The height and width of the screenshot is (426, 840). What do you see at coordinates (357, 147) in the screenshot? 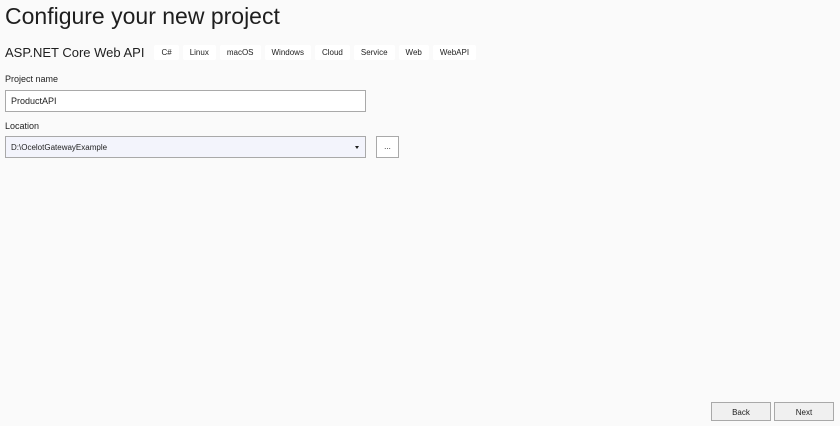
I see `chevron-down-icon` at bounding box center [357, 147].